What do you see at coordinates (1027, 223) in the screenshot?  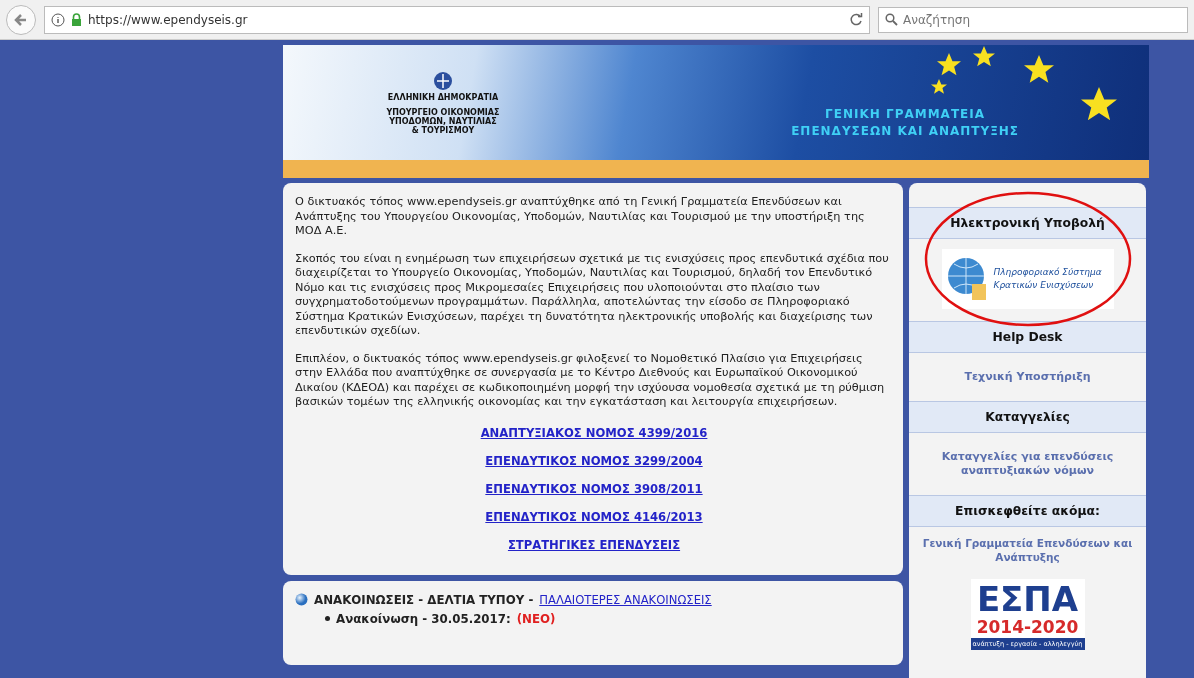 I see `section-header: Ηλεκτρονική Υποβολή` at bounding box center [1027, 223].